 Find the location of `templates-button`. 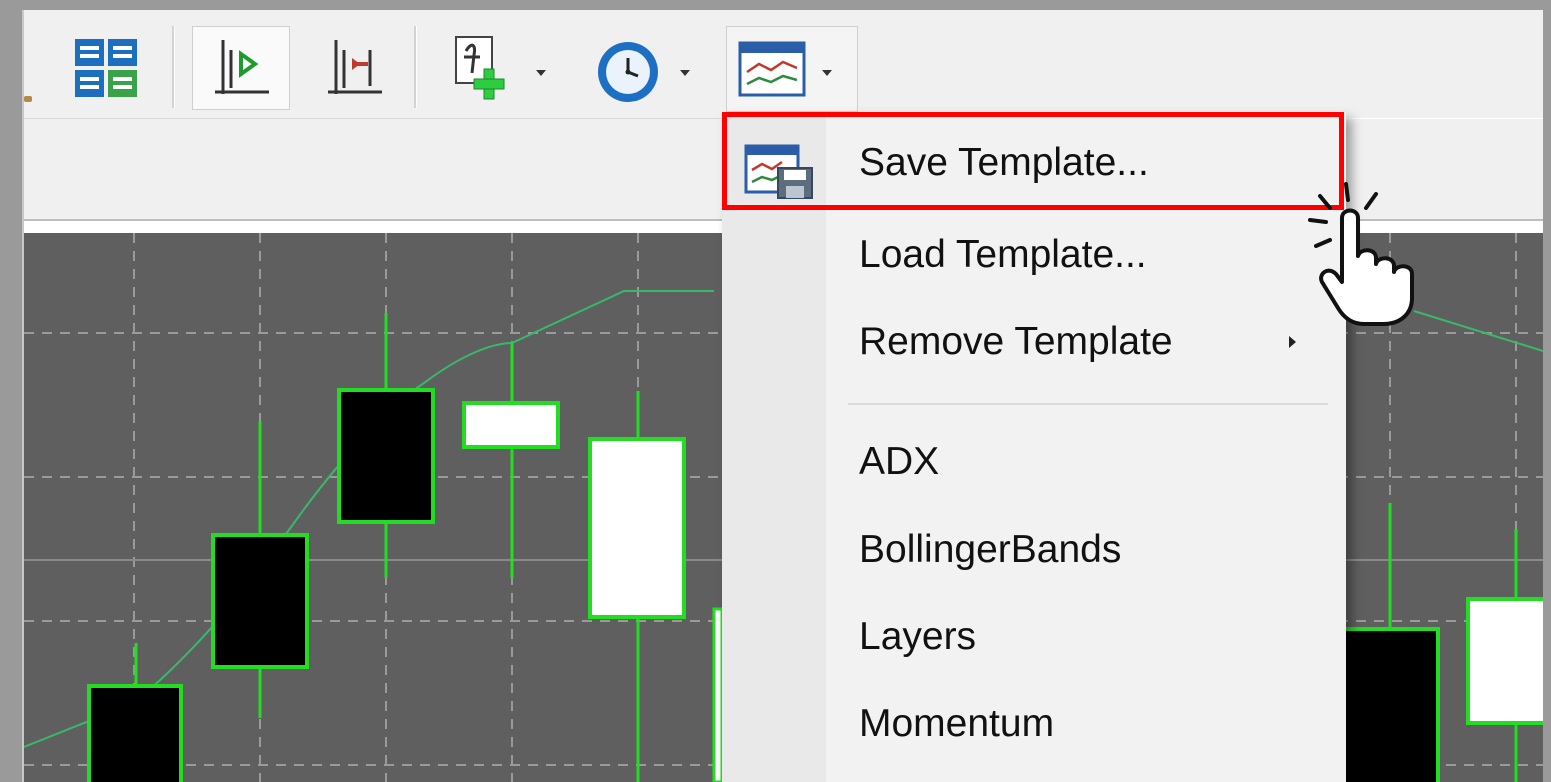

templates-button is located at coordinates (792, 69).